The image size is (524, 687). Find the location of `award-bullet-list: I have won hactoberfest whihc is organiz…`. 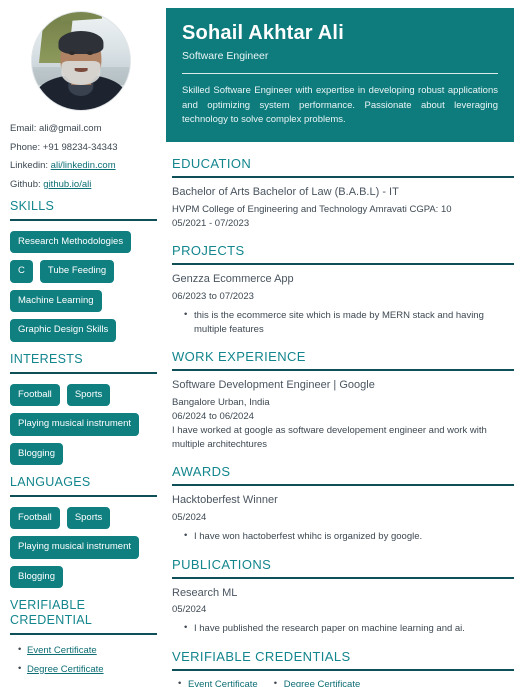

award-bullet-list: I have won hactoberfest whihc is organiz… is located at coordinates (343, 536).